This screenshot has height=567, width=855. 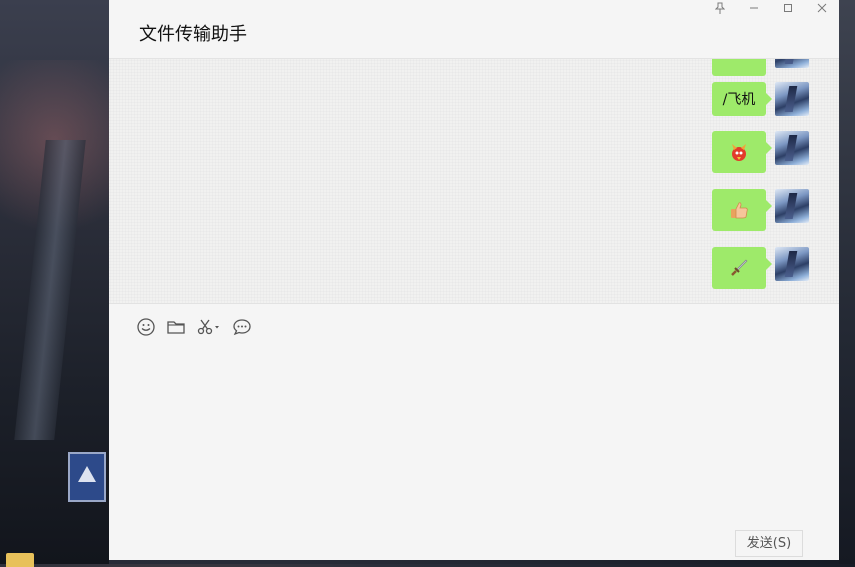 I want to click on sword-emoji, so click(x=739, y=267).